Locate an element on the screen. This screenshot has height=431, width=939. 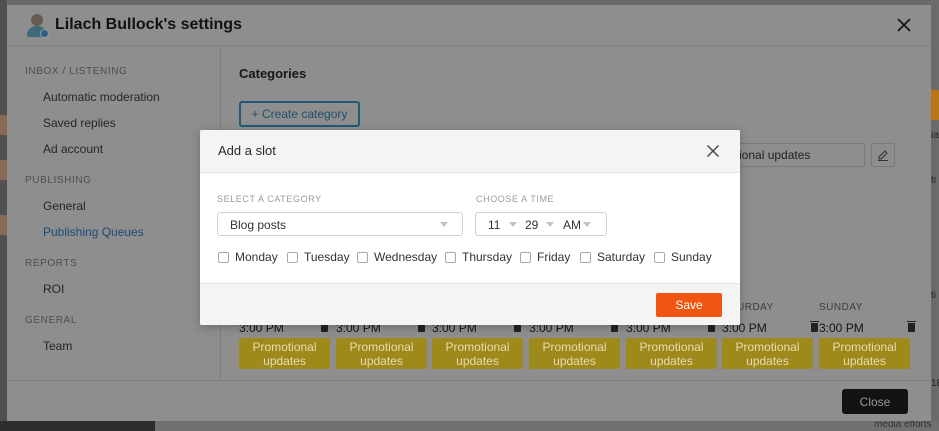
category-select: Blog posts is located at coordinates (340, 224).